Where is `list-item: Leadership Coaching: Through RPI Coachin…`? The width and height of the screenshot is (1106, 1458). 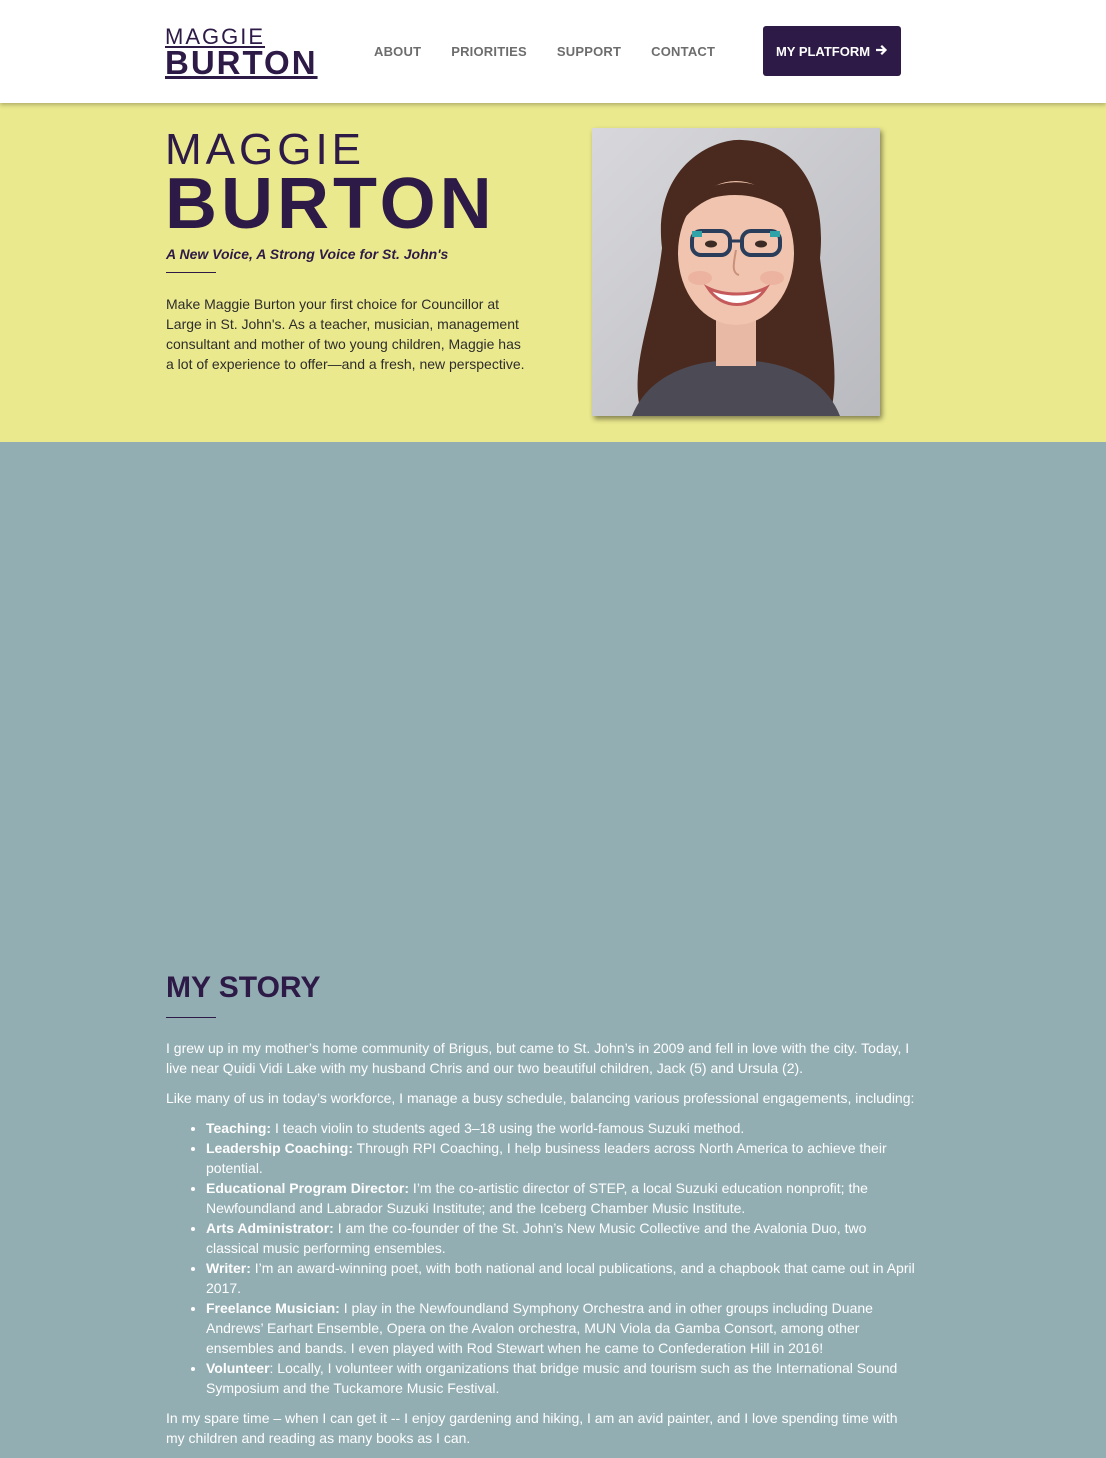 list-item: Leadership Coaching: Through RPI Coachin… is located at coordinates (562, 1158).